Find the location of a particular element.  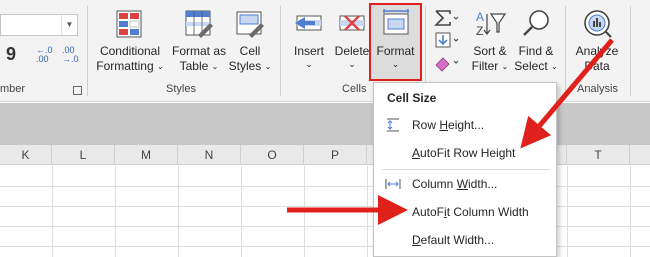

sigma-icon is located at coordinates (446, 18).